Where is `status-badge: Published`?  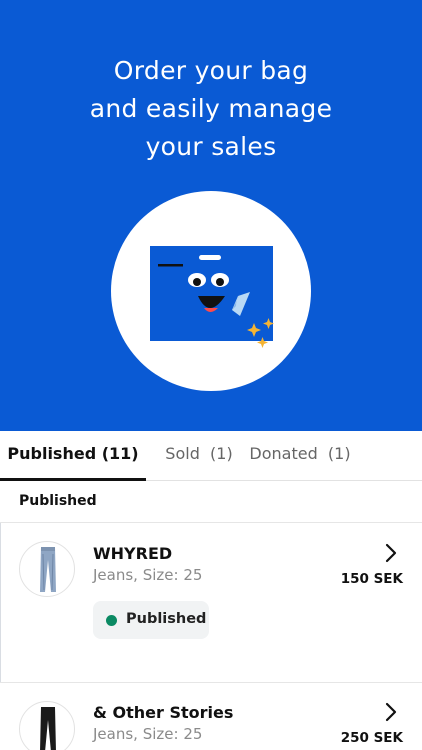
status-badge: Published is located at coordinates (151, 620).